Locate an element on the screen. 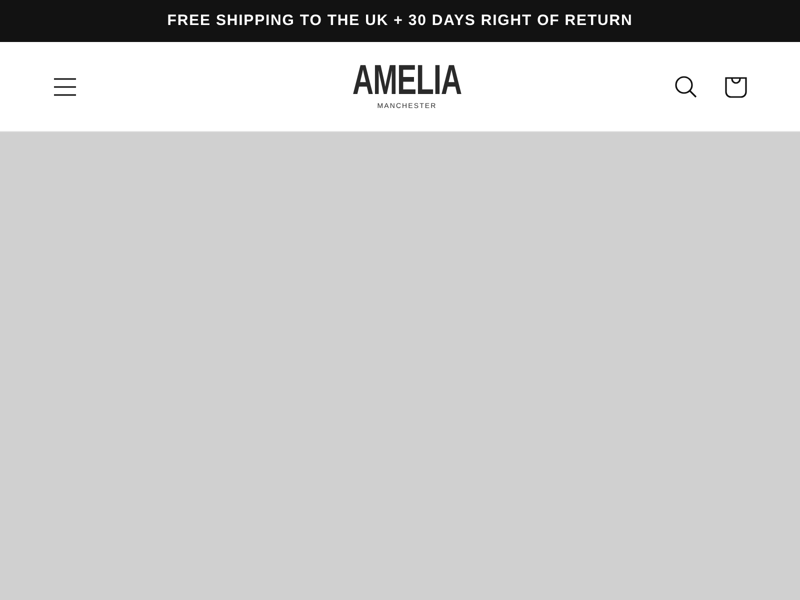 The width and height of the screenshot is (800, 600). announcement-text: FREE SHIPPING TO THE UK + 30 DAYS RIGHT OF RETURN is located at coordinates (400, 20).